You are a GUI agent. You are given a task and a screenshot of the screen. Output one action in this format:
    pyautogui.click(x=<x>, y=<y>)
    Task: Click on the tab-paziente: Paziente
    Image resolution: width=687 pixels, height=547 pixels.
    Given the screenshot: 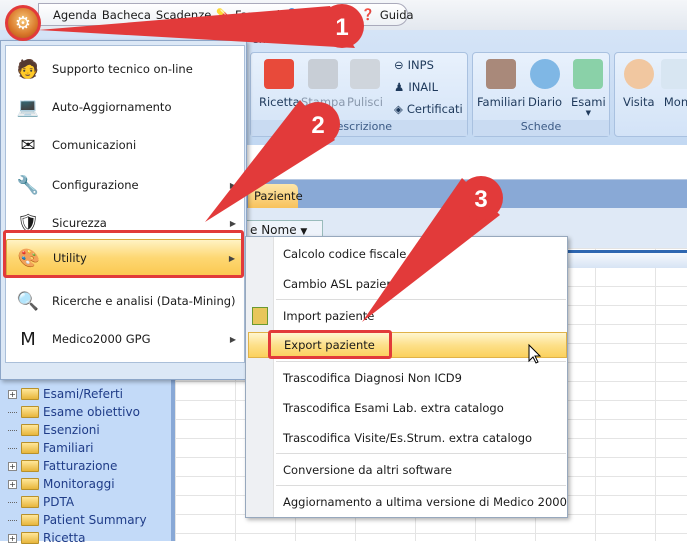 What is the action you would take?
    pyautogui.click(x=275, y=196)
    